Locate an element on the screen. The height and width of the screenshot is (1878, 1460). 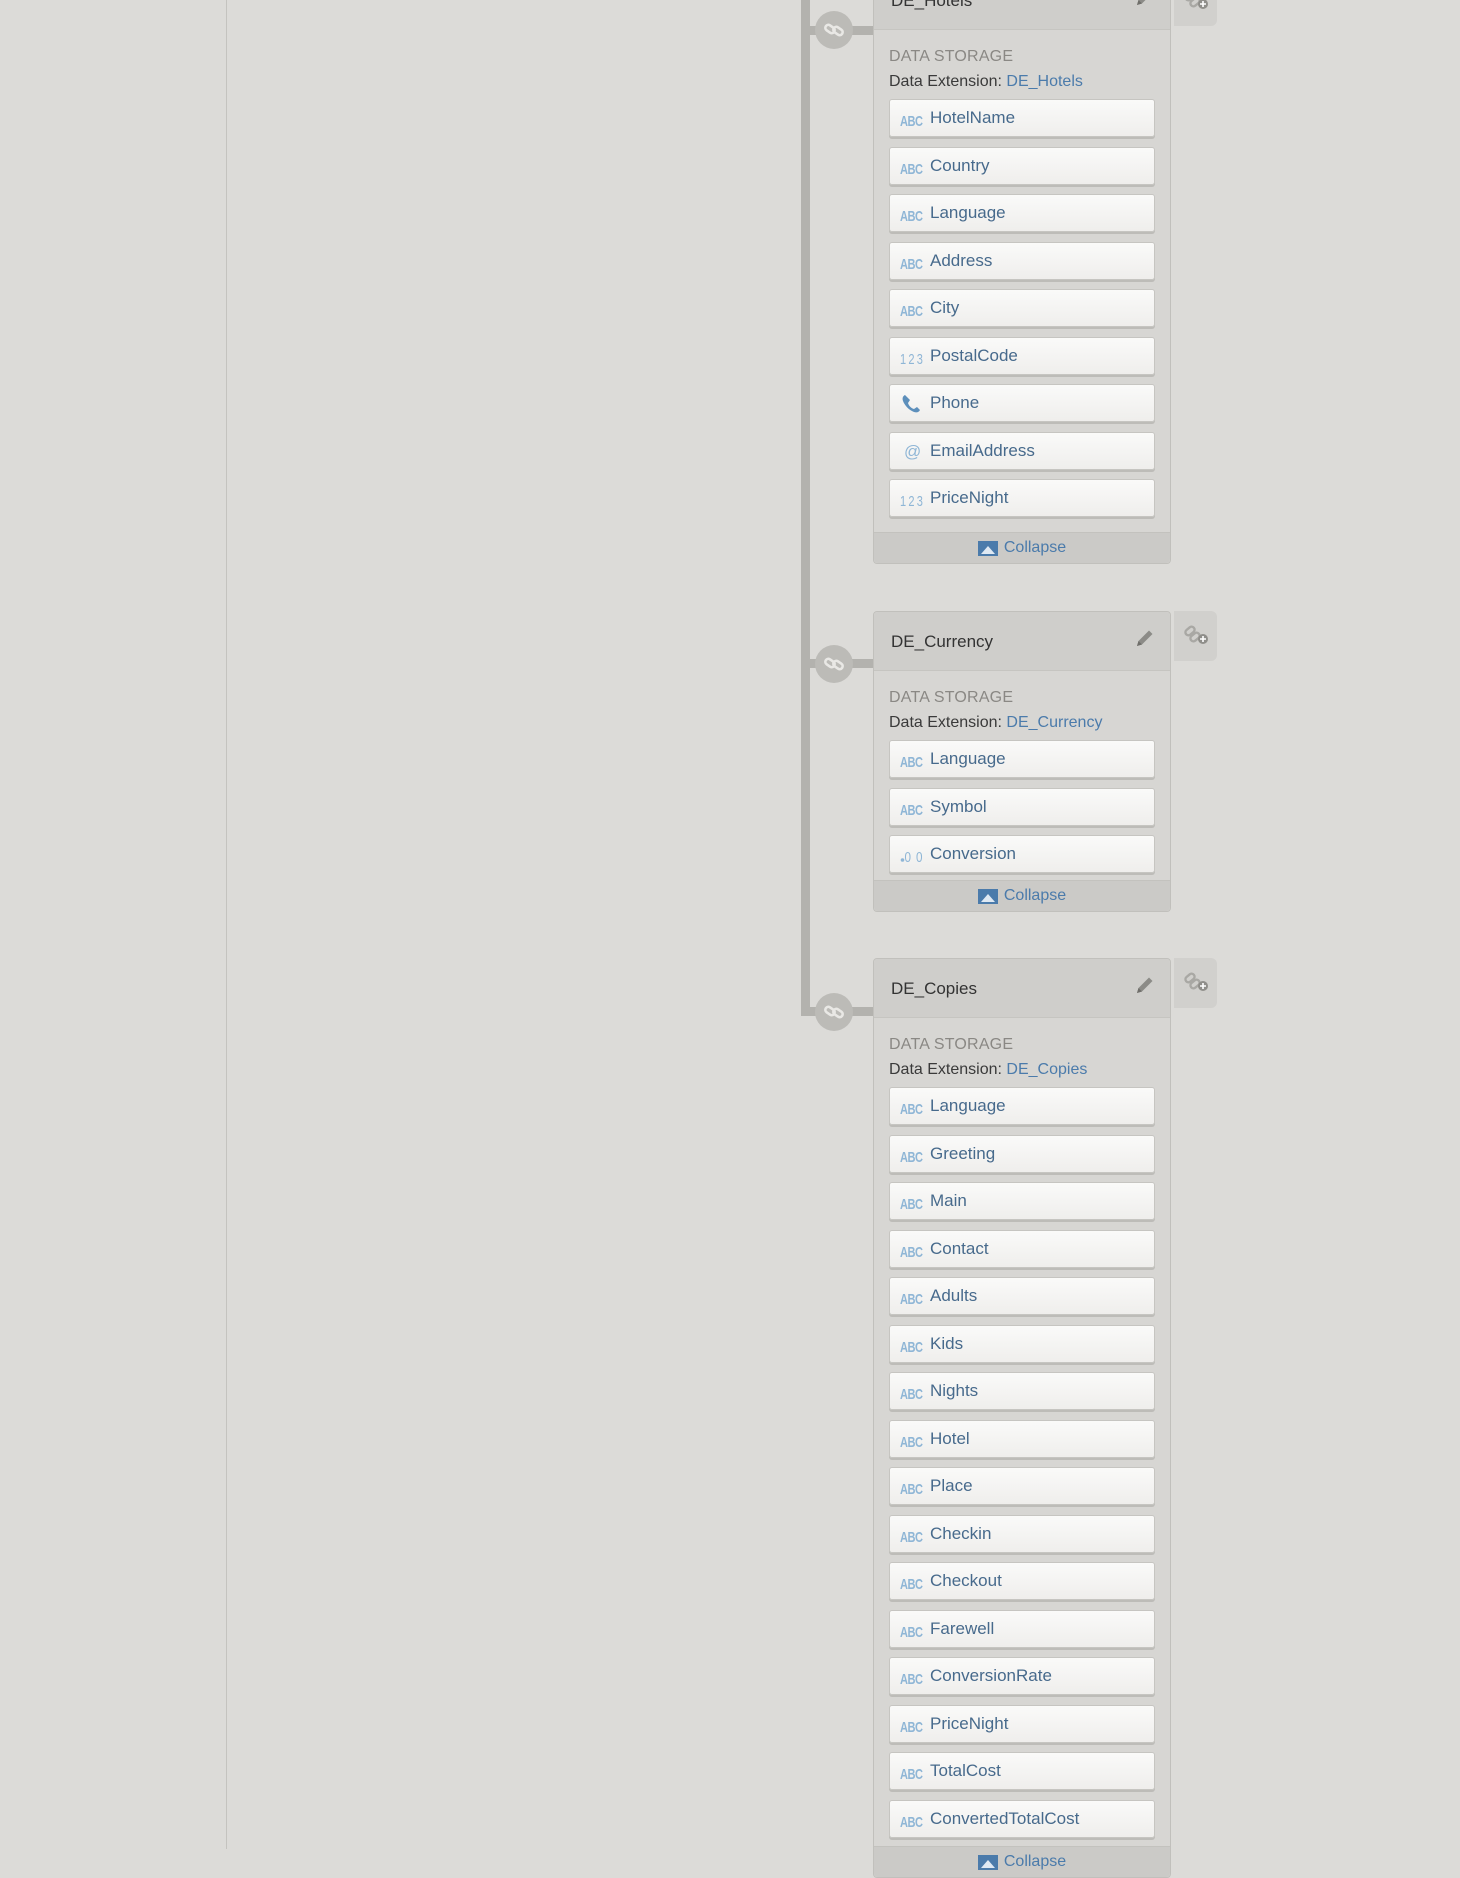
field-item: ABC Symbol is located at coordinates (1022, 806).